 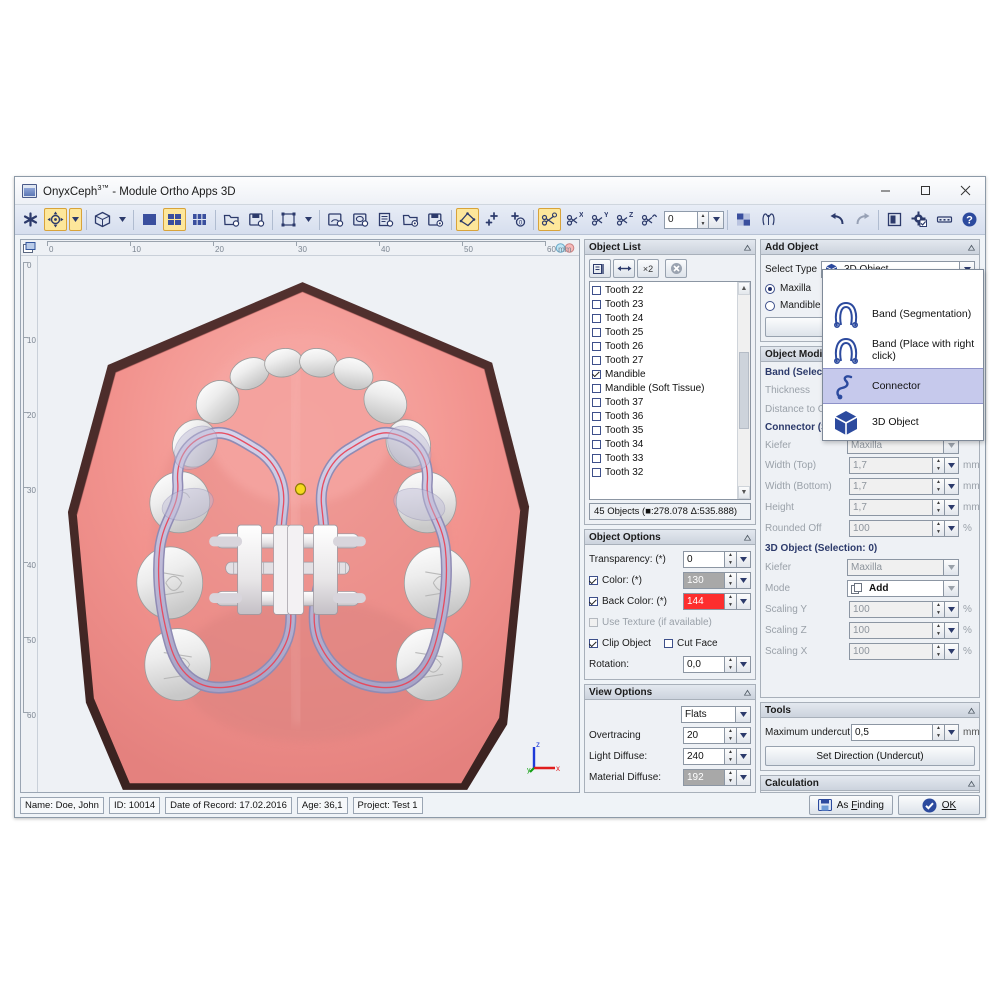 What do you see at coordinates (649, 219) in the screenshot?
I see `cut-curve-button` at bounding box center [649, 219].